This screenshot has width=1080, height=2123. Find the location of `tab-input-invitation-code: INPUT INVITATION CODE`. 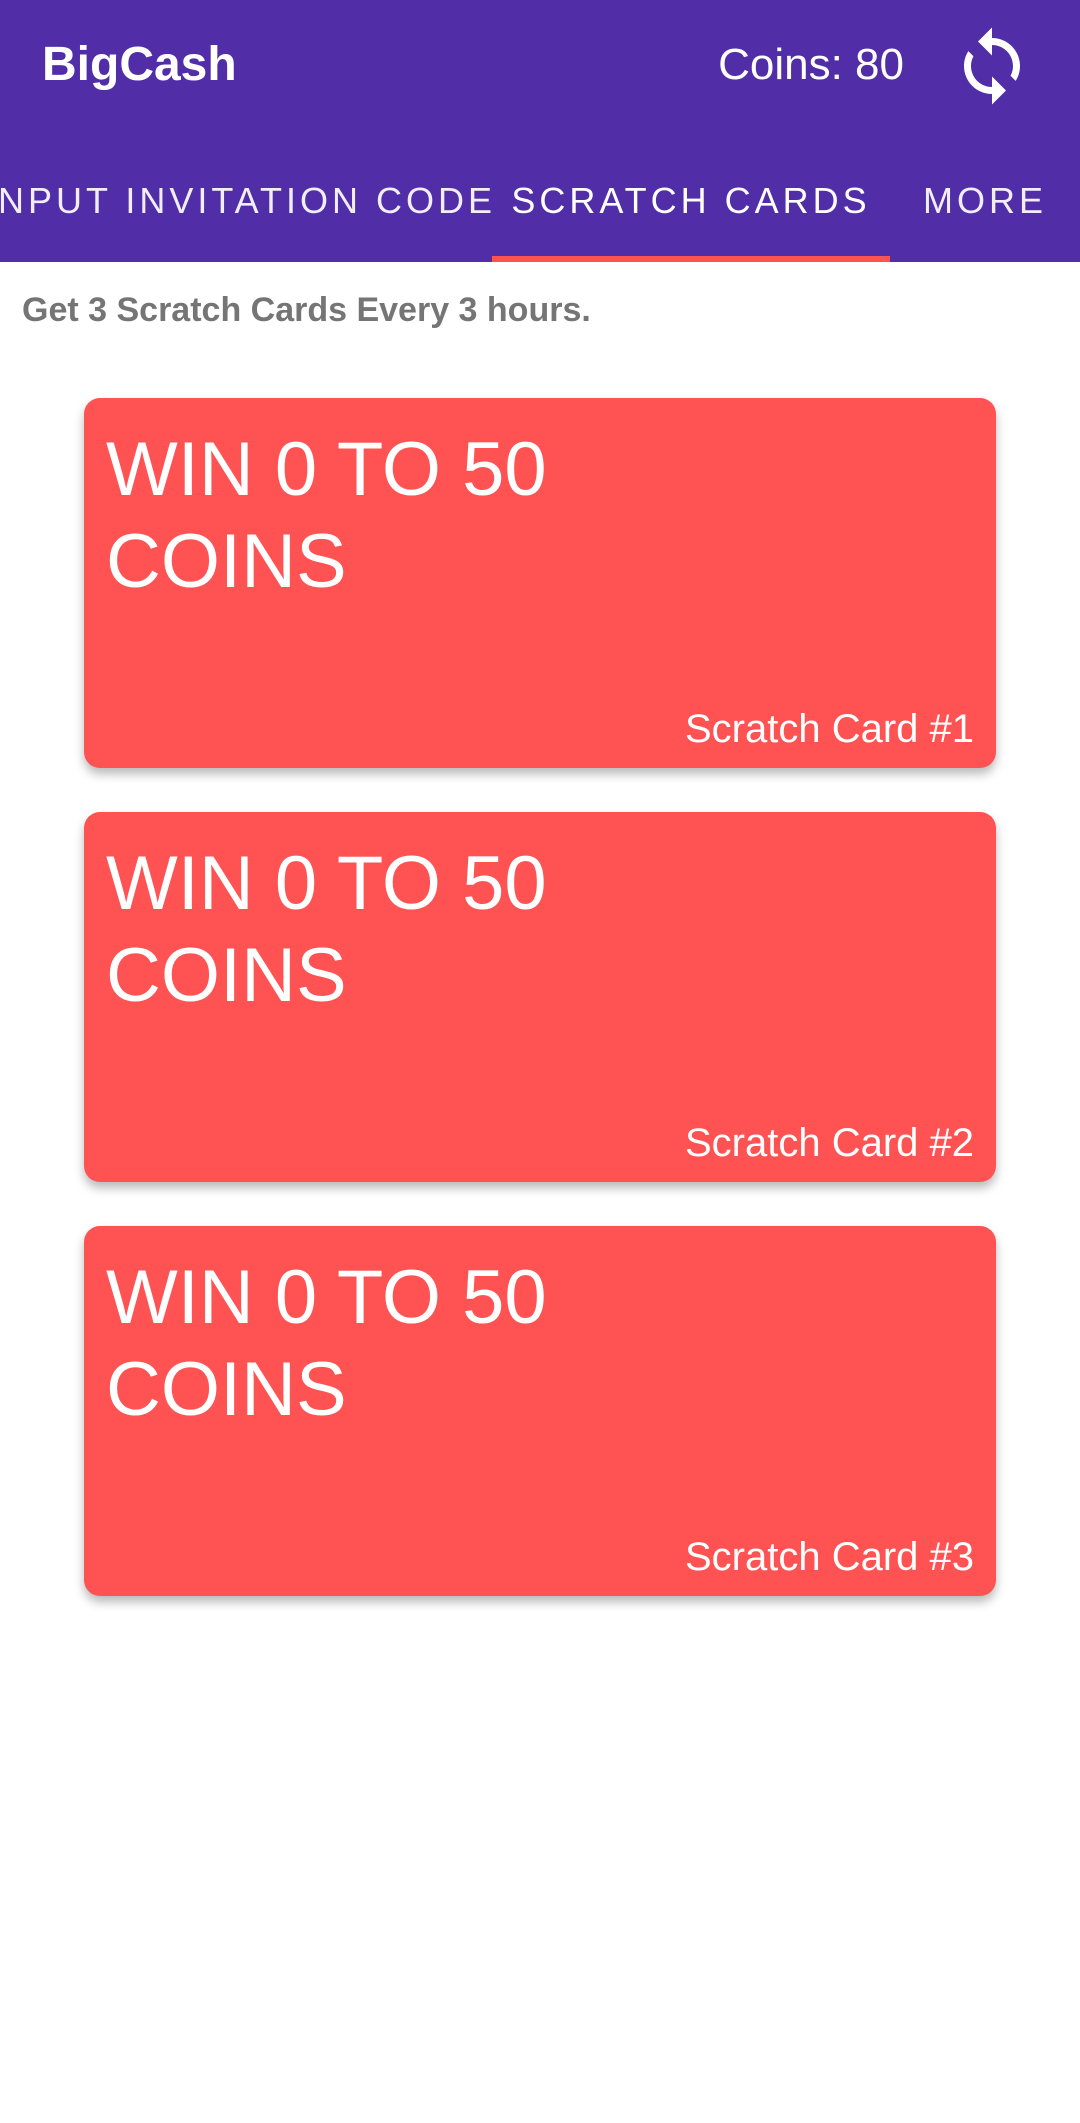

tab-input-invitation-code: INPUT INVITATION CODE is located at coordinates (246, 206).